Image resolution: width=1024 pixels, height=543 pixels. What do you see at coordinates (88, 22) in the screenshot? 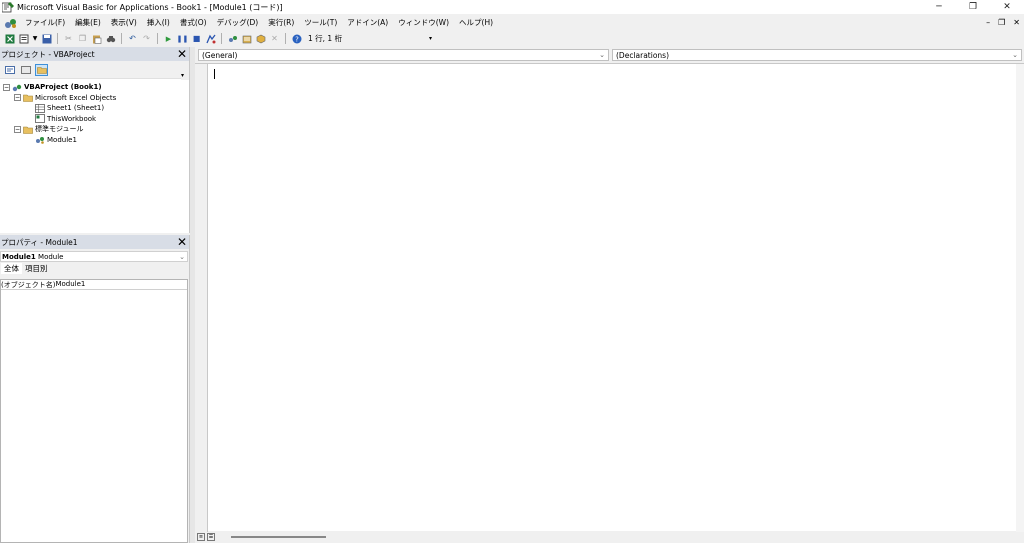
I see `menu-edit: 編集(E)` at bounding box center [88, 22].